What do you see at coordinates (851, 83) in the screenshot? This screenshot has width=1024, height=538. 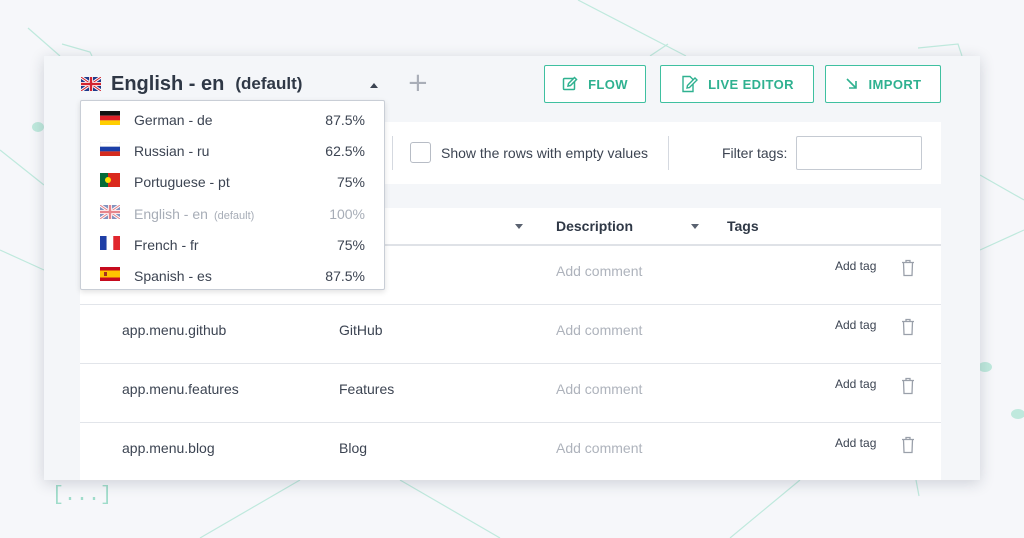 I see `arrow-down-right-icon` at bounding box center [851, 83].